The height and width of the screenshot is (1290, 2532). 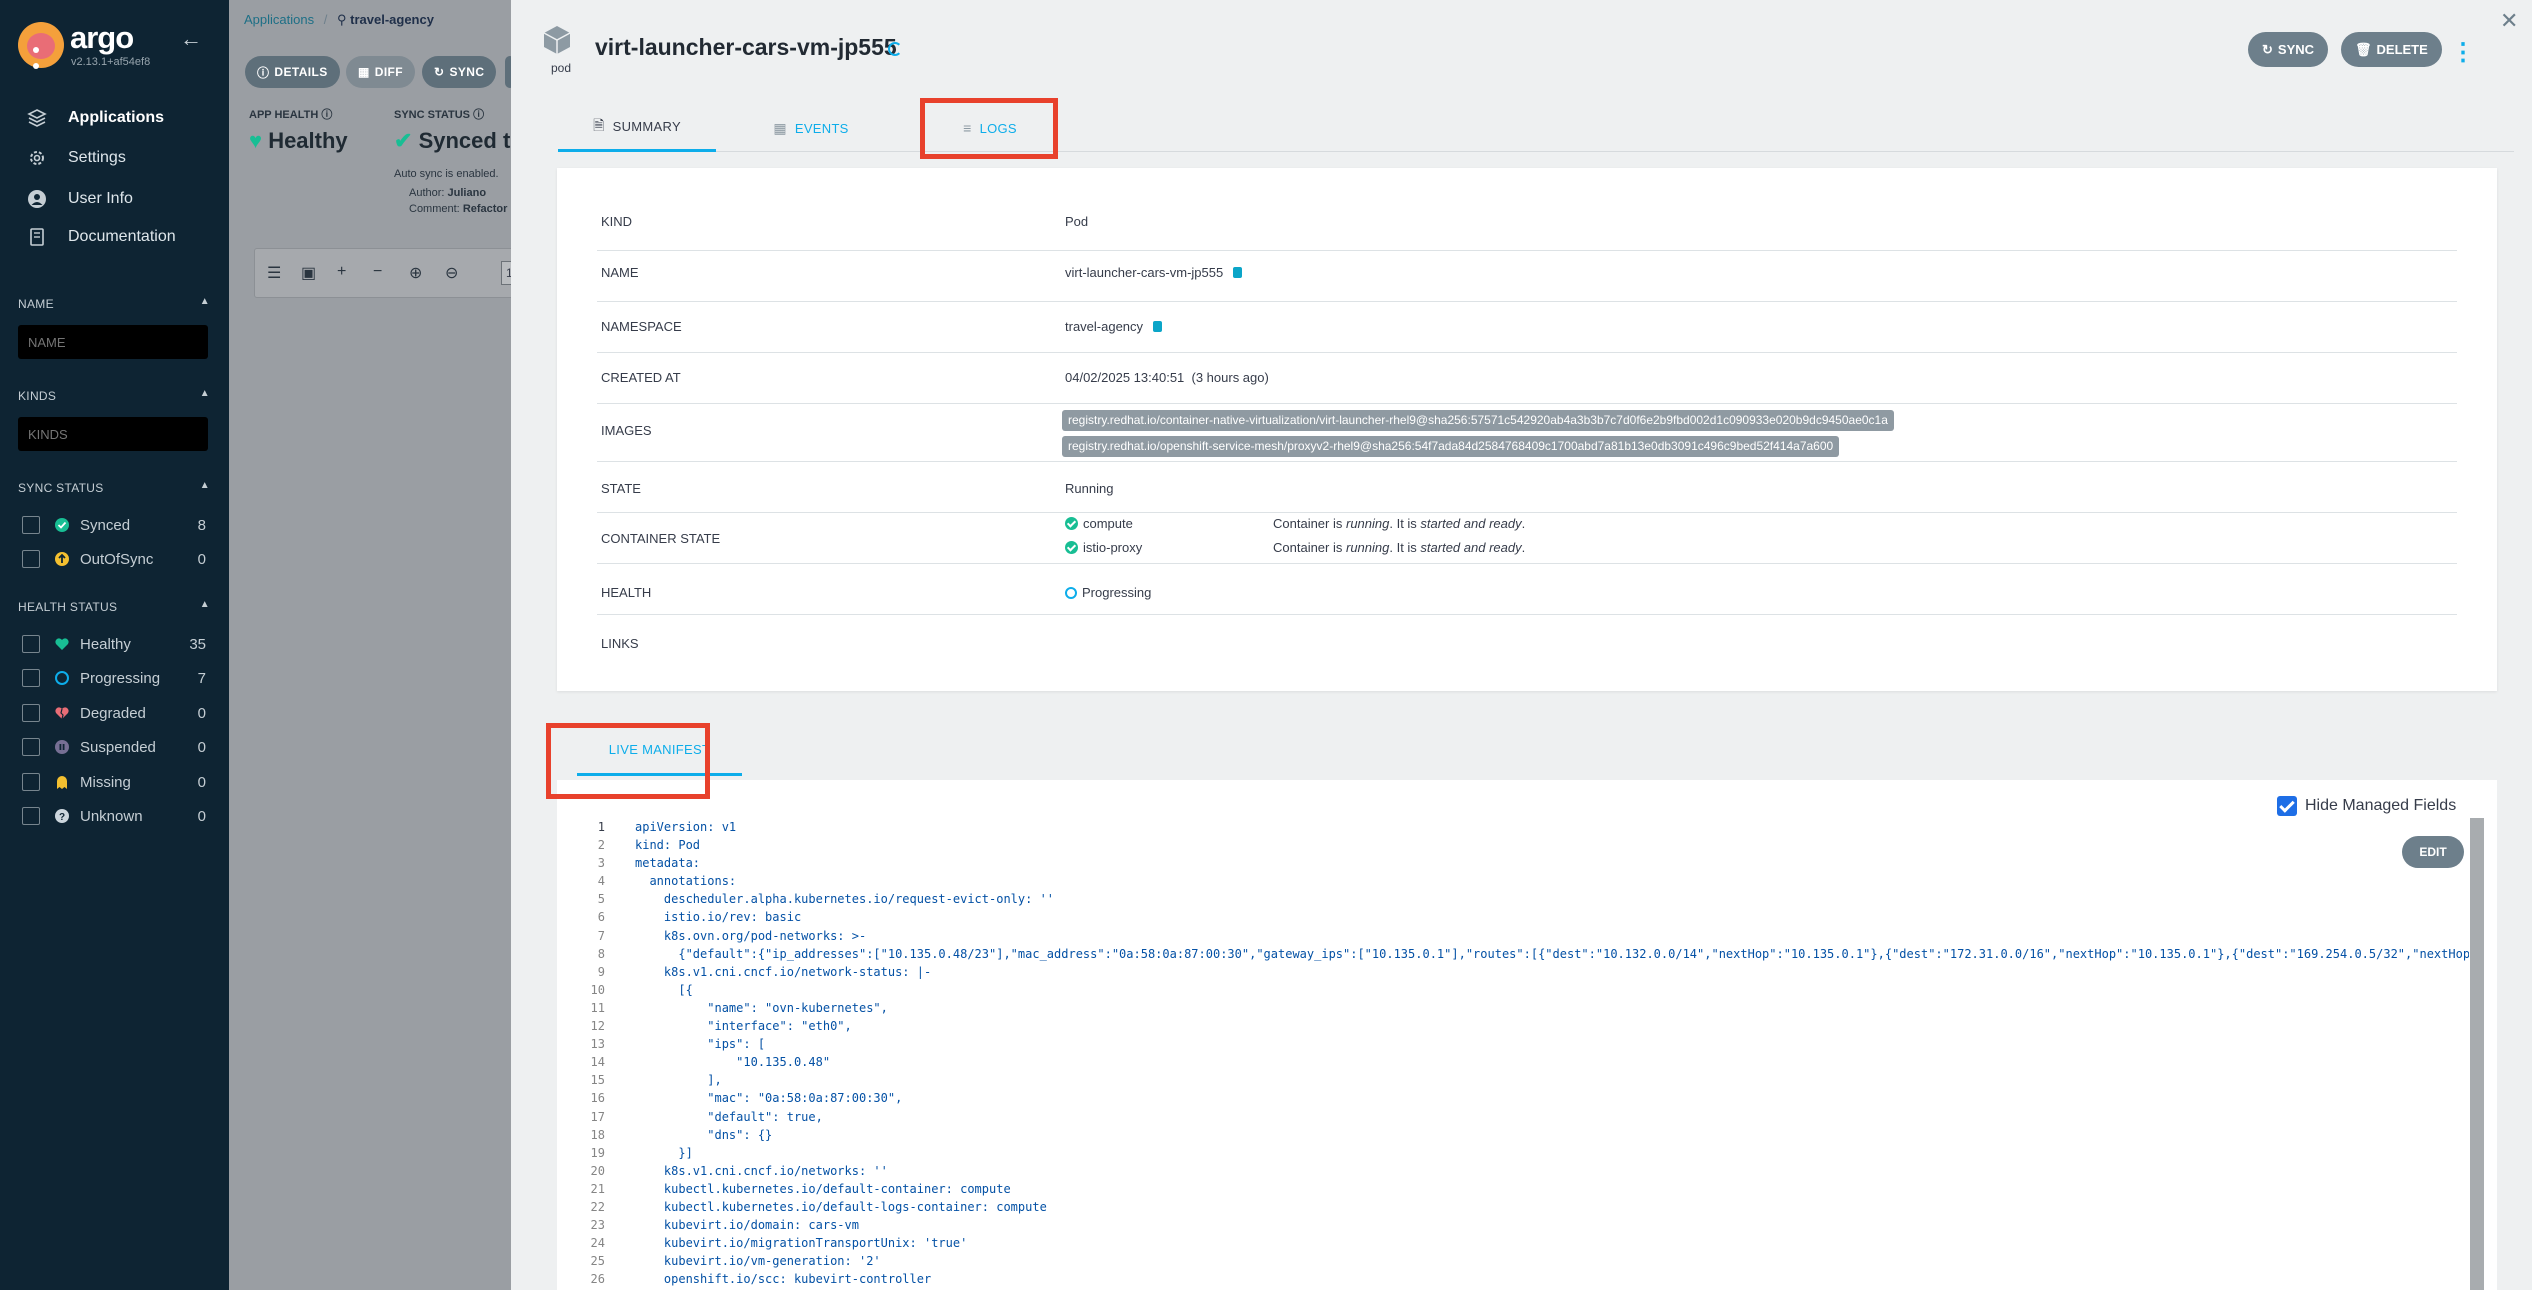 What do you see at coordinates (446, 174) in the screenshot?
I see `auto-sync-label: Auto sync is enabled.` at bounding box center [446, 174].